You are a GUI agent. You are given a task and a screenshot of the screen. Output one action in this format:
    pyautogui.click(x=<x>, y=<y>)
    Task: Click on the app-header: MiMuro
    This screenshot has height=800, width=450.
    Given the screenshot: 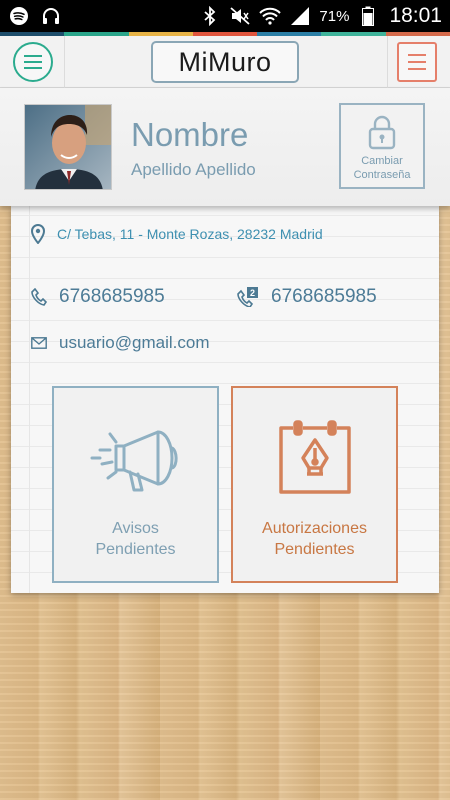 What is the action you would take?
    pyautogui.click(x=225, y=62)
    